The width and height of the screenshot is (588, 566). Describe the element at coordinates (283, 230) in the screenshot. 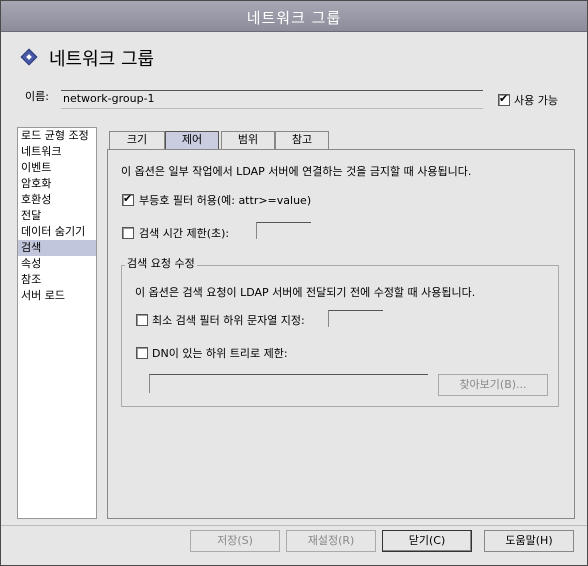

I see `time-limit-input` at that location.